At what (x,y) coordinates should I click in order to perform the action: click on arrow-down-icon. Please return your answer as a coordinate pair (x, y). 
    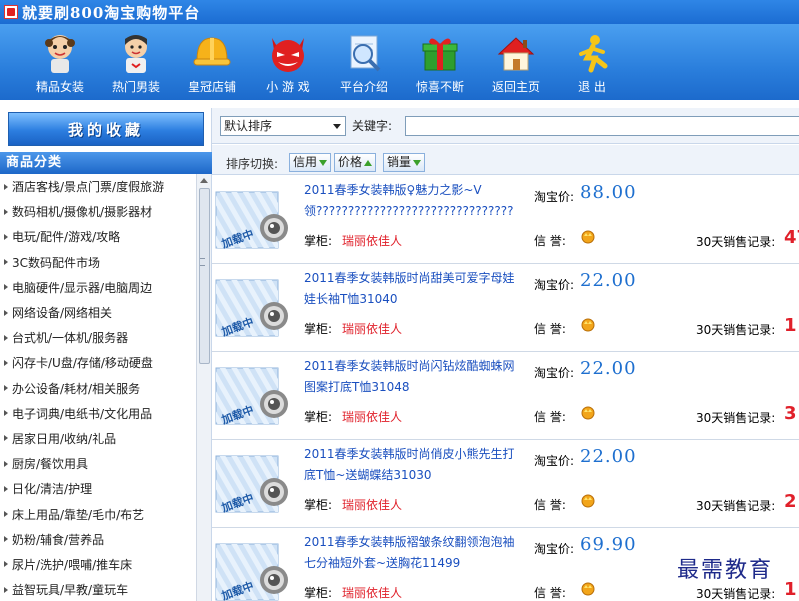
    Looking at the image, I should click on (323, 162).